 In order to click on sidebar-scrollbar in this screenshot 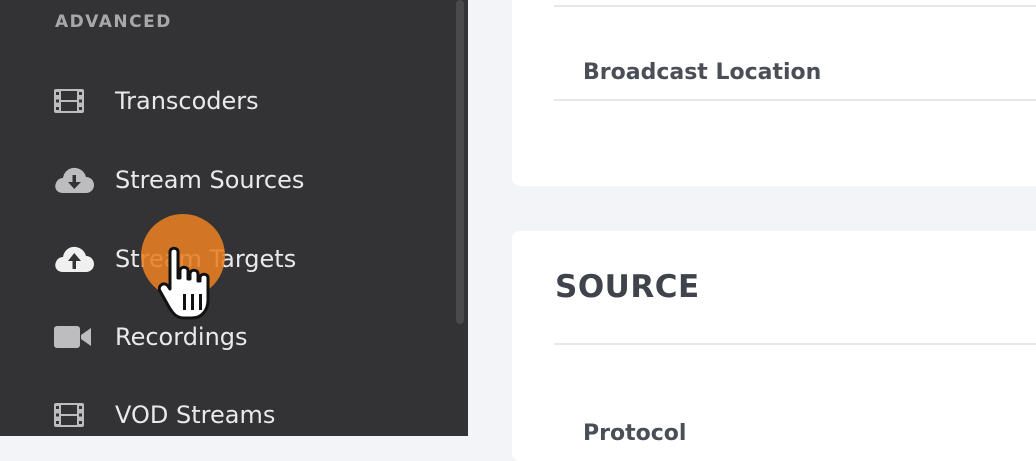, I will do `click(460, 162)`.